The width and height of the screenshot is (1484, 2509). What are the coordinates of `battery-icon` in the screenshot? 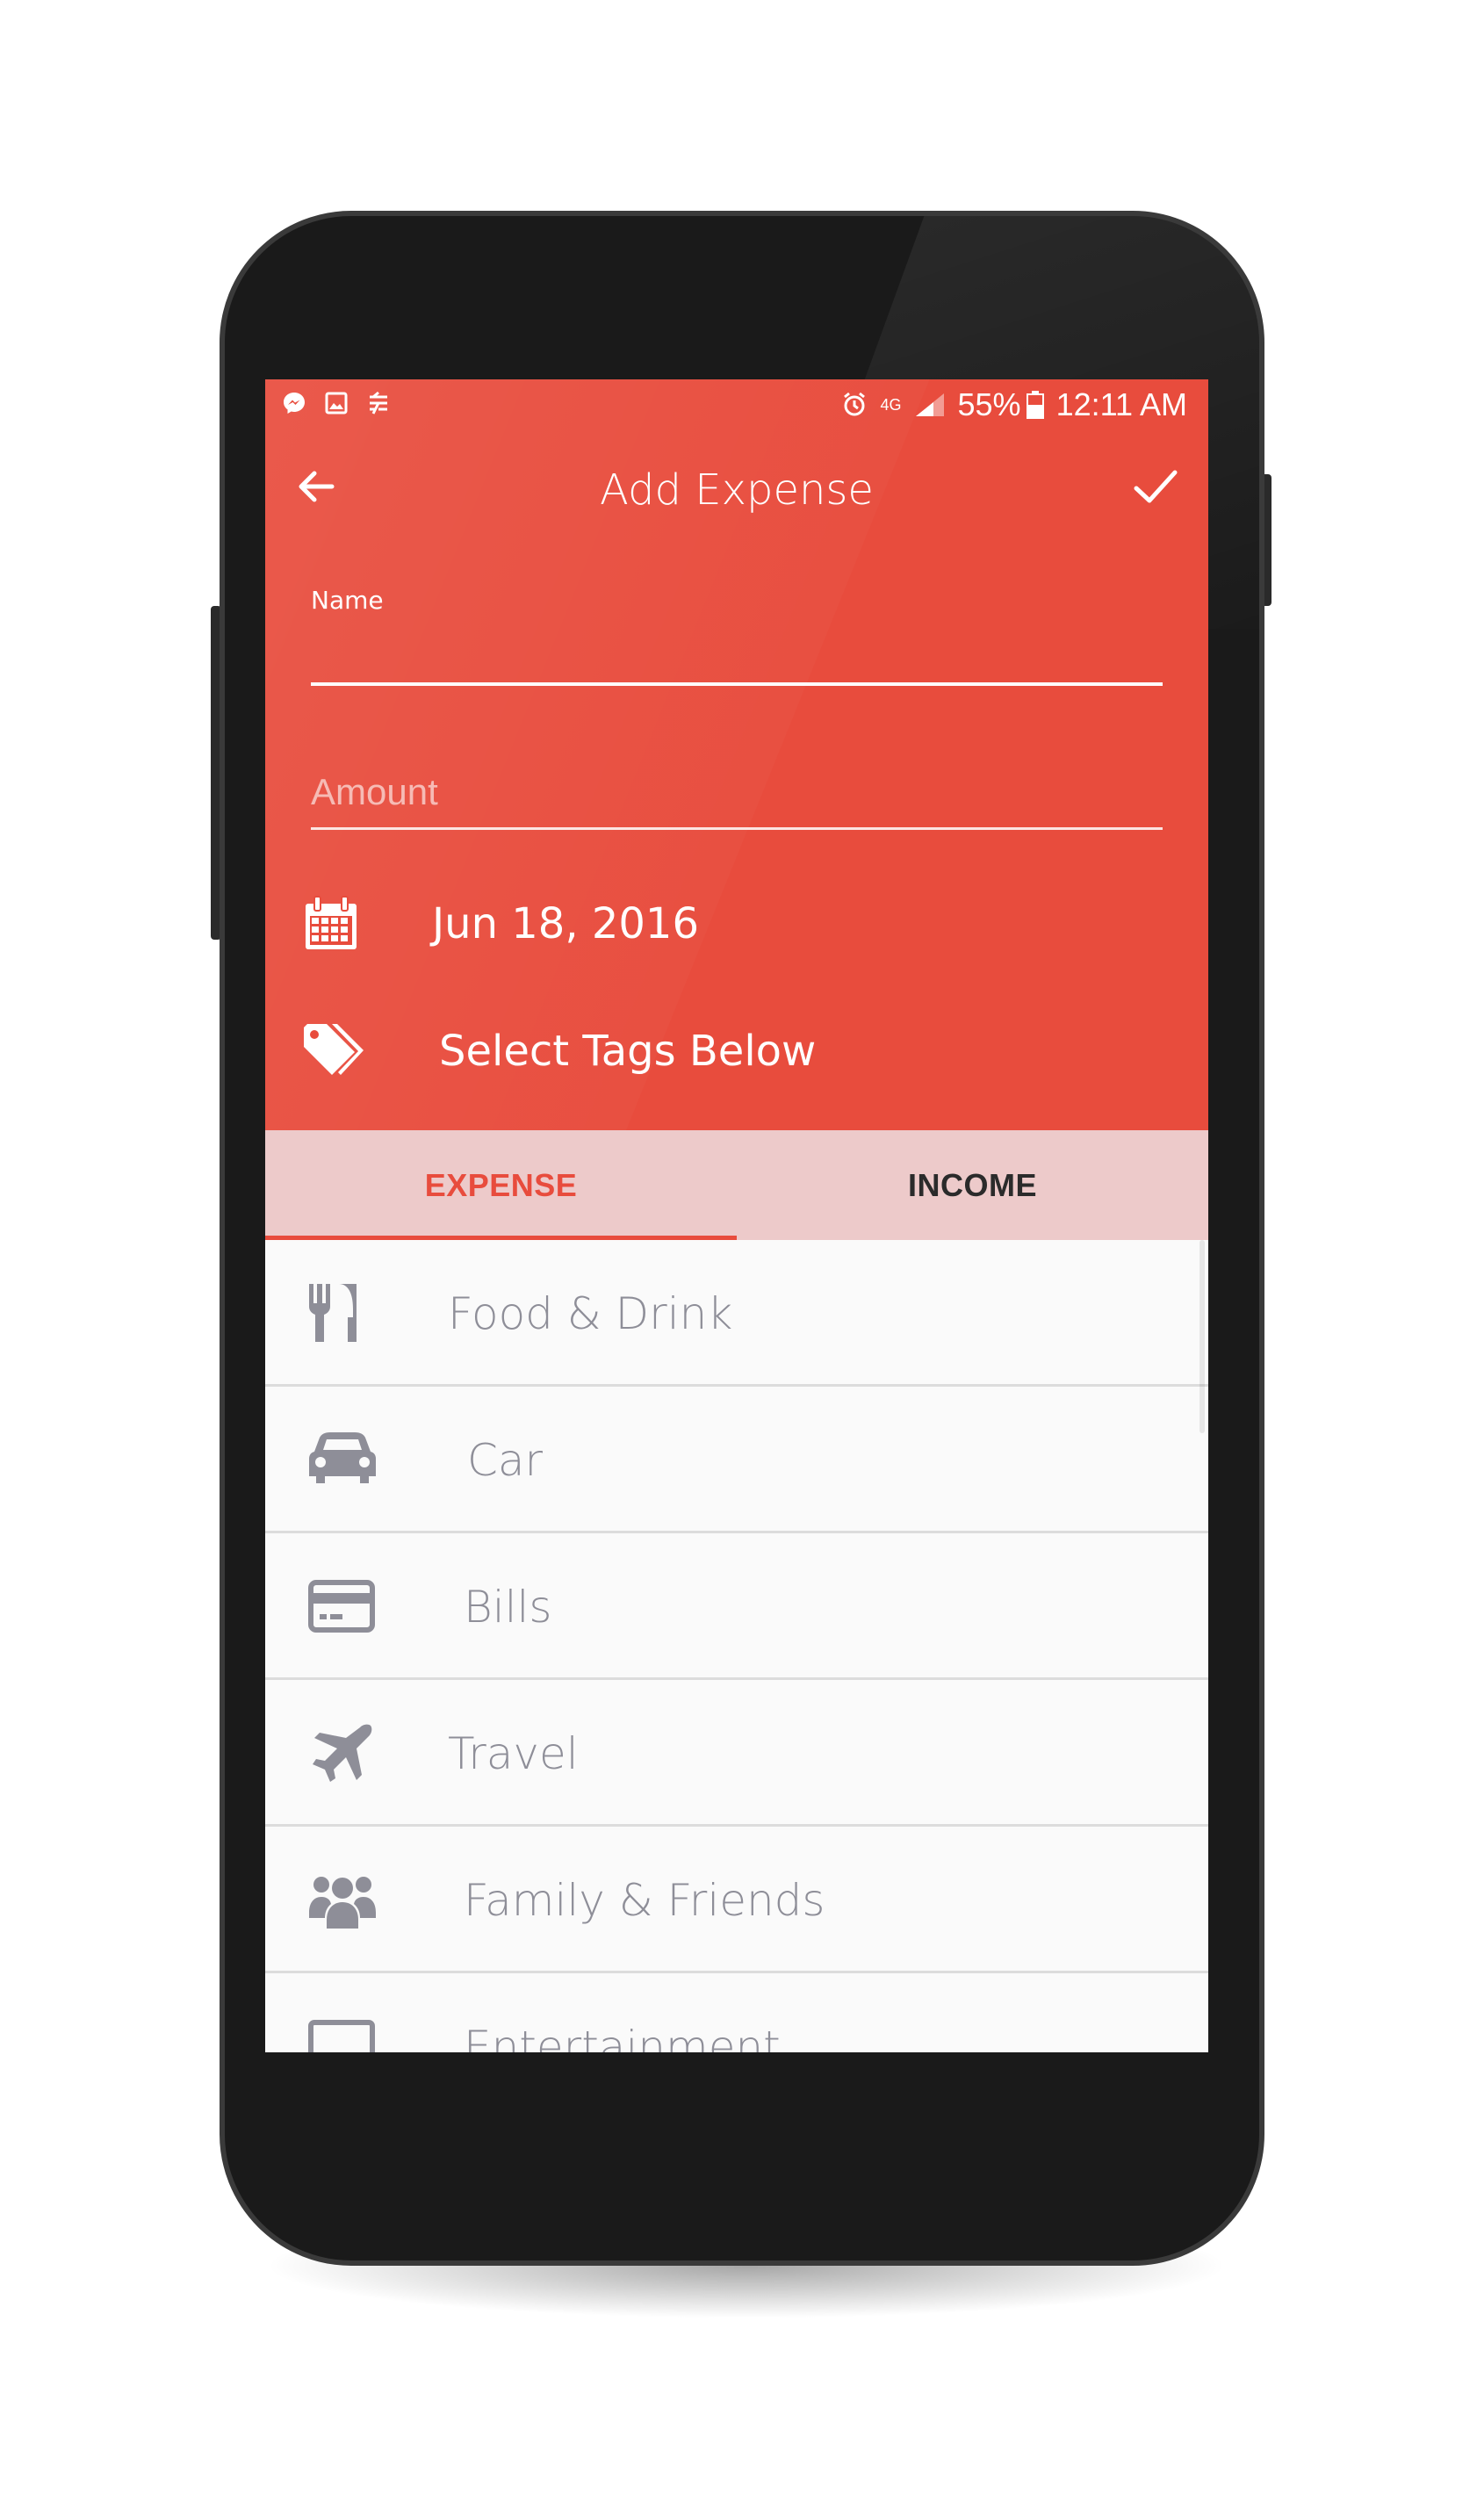 It's located at (1035, 405).